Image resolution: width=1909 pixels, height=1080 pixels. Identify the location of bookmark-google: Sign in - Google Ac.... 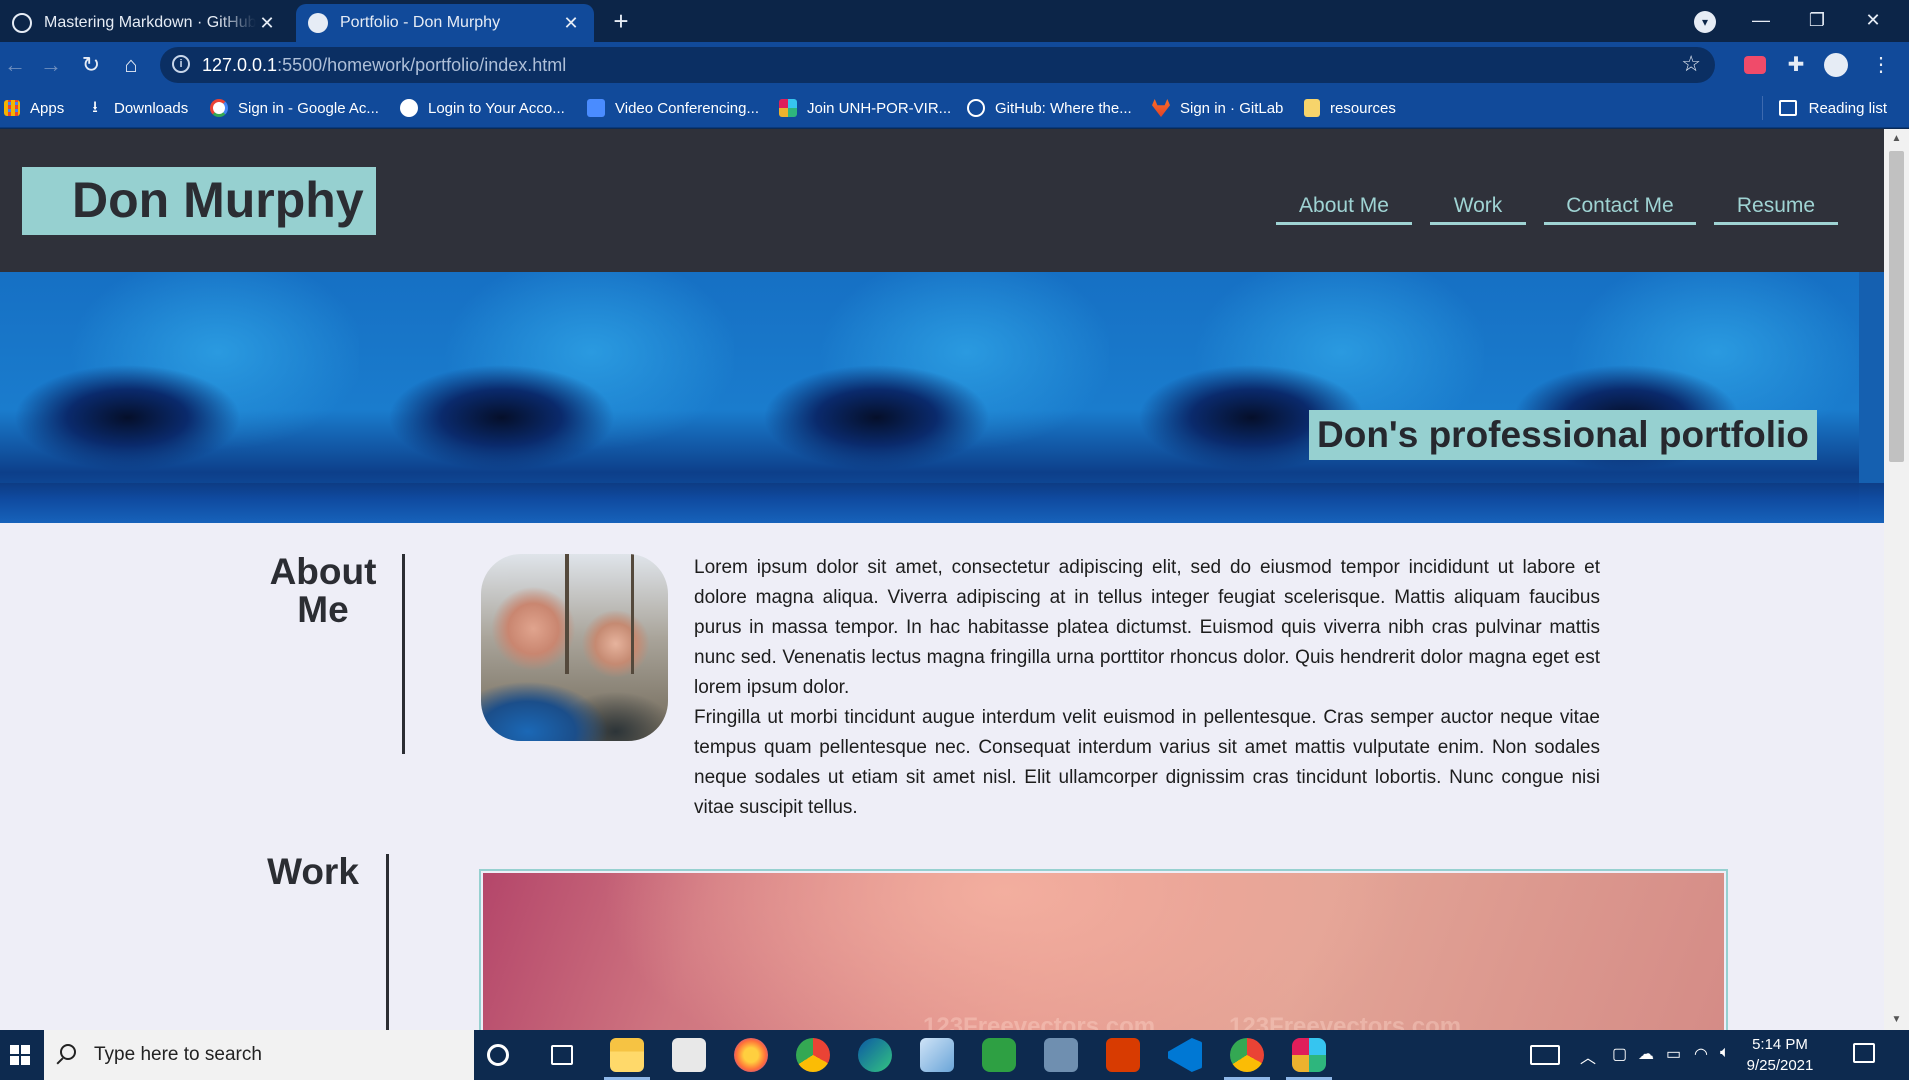
(294, 108).